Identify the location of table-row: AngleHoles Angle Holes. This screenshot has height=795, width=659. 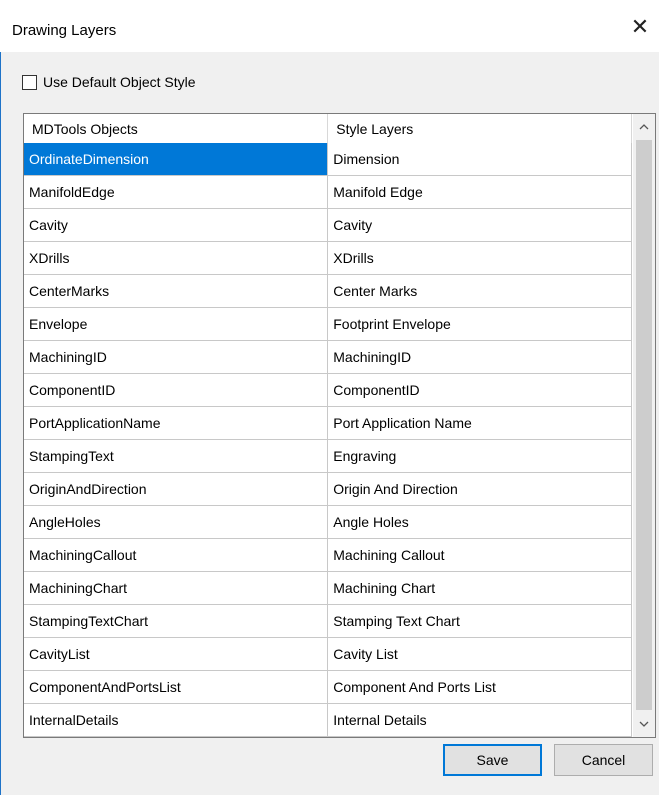
(328, 522).